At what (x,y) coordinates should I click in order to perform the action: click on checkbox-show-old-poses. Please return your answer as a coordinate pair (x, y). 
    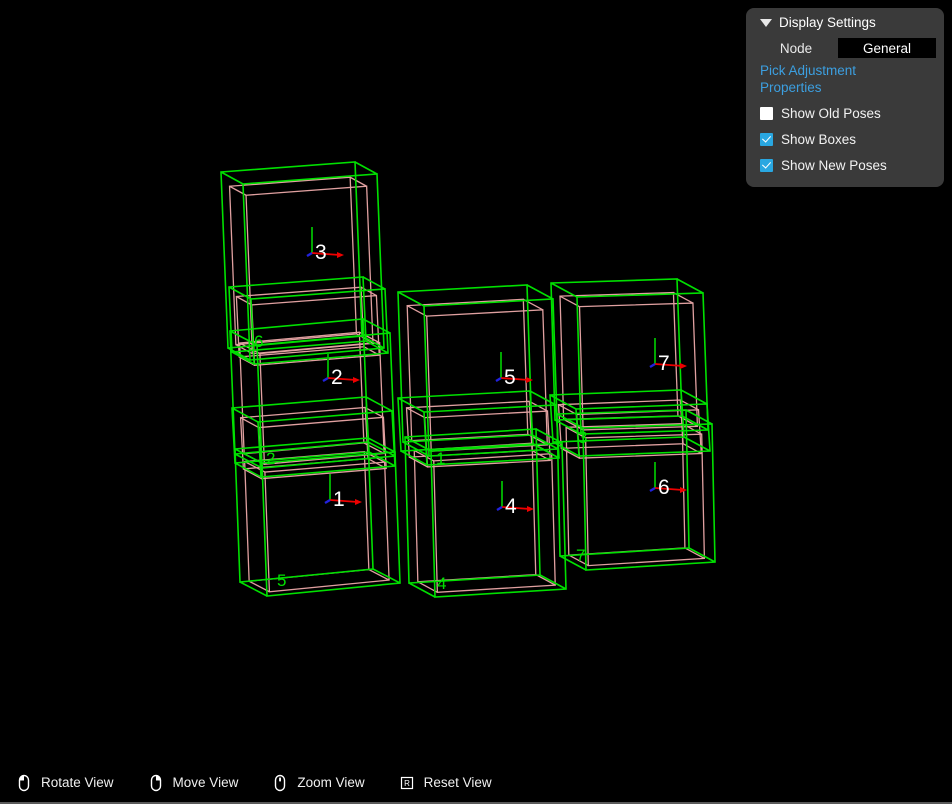
    Looking at the image, I should click on (766, 113).